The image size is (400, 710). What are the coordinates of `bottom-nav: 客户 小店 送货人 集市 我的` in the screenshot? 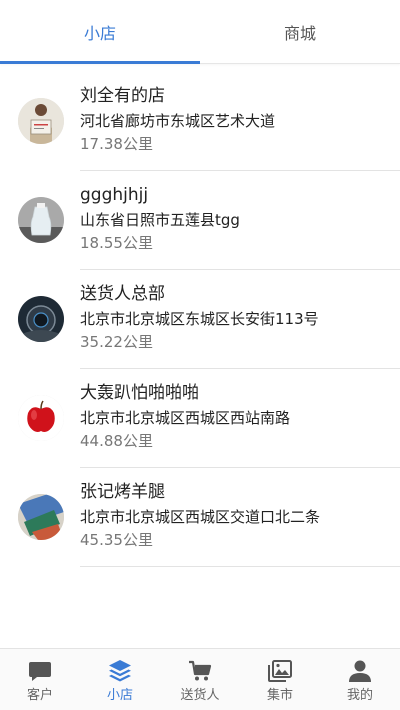 It's located at (200, 679).